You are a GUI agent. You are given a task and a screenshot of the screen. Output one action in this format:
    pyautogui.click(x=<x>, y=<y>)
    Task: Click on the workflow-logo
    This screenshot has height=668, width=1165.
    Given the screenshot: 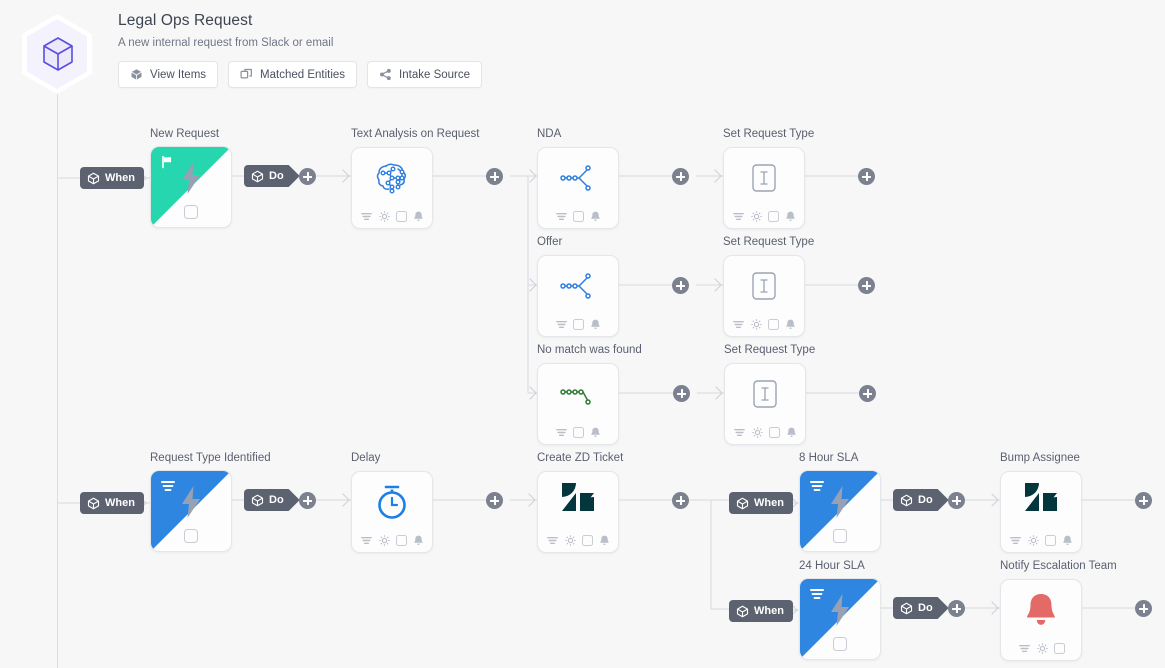 What is the action you would take?
    pyautogui.click(x=57, y=54)
    